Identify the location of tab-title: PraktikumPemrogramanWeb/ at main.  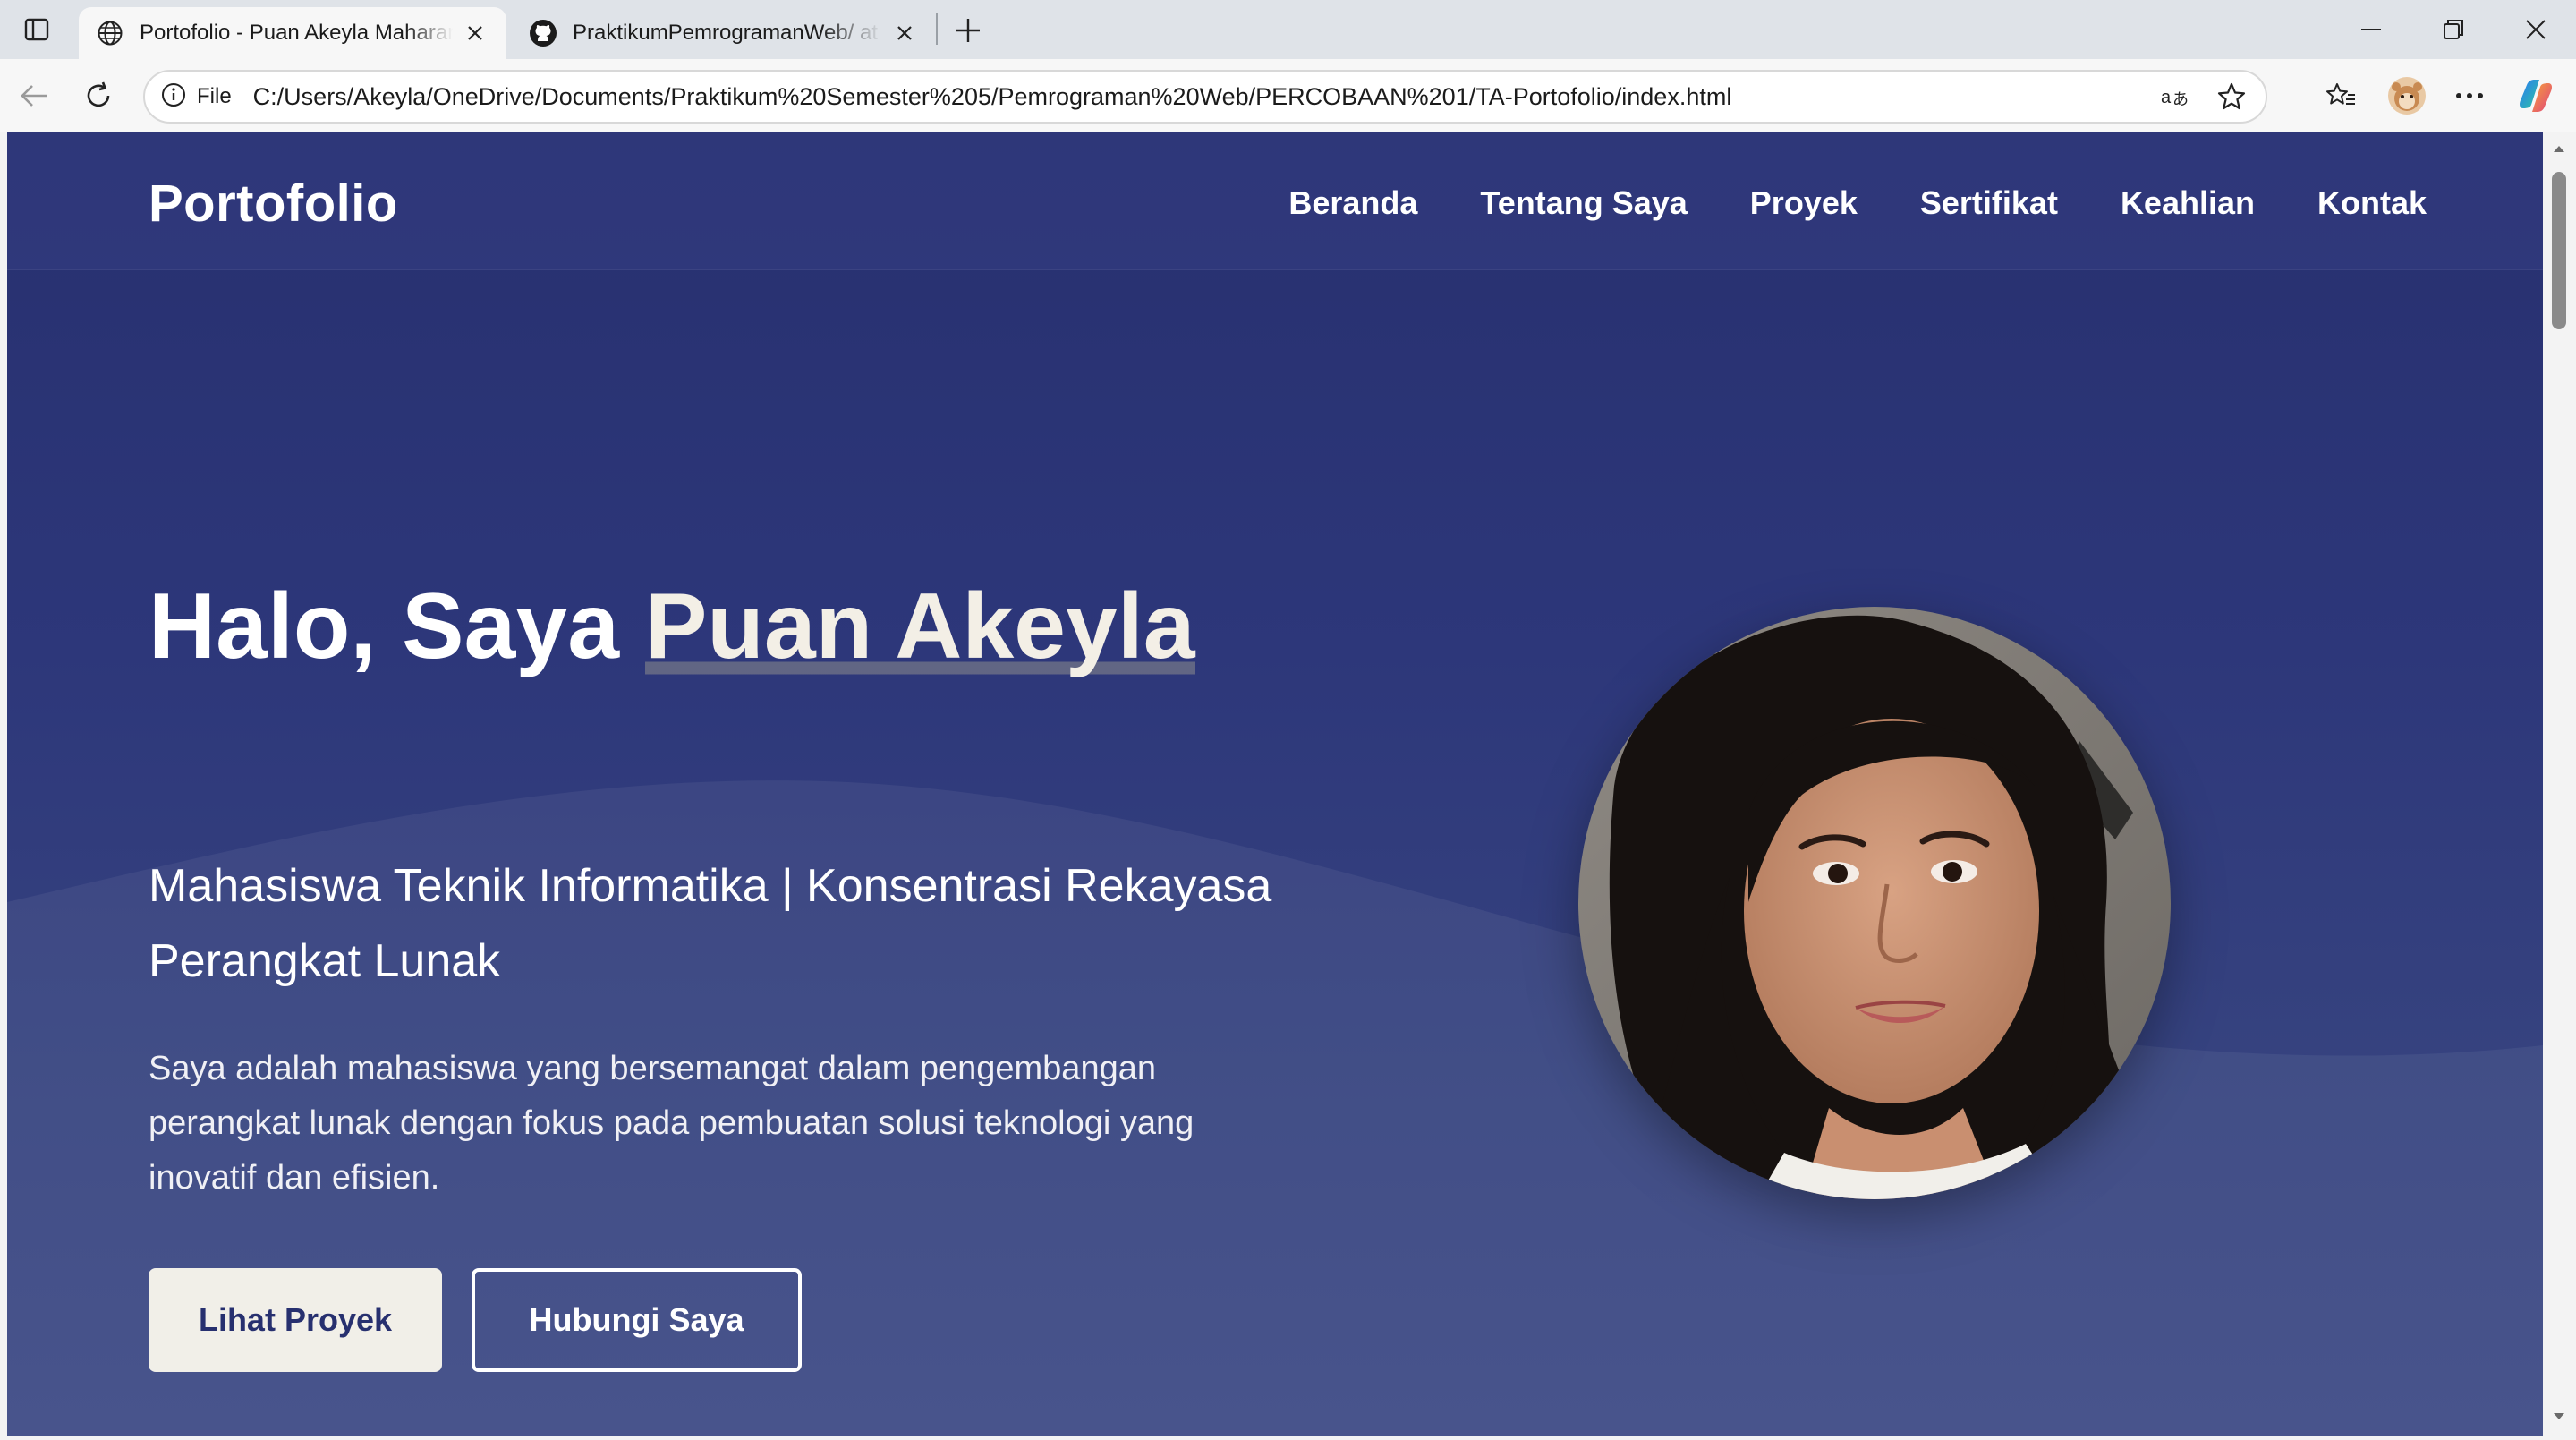
(727, 33).